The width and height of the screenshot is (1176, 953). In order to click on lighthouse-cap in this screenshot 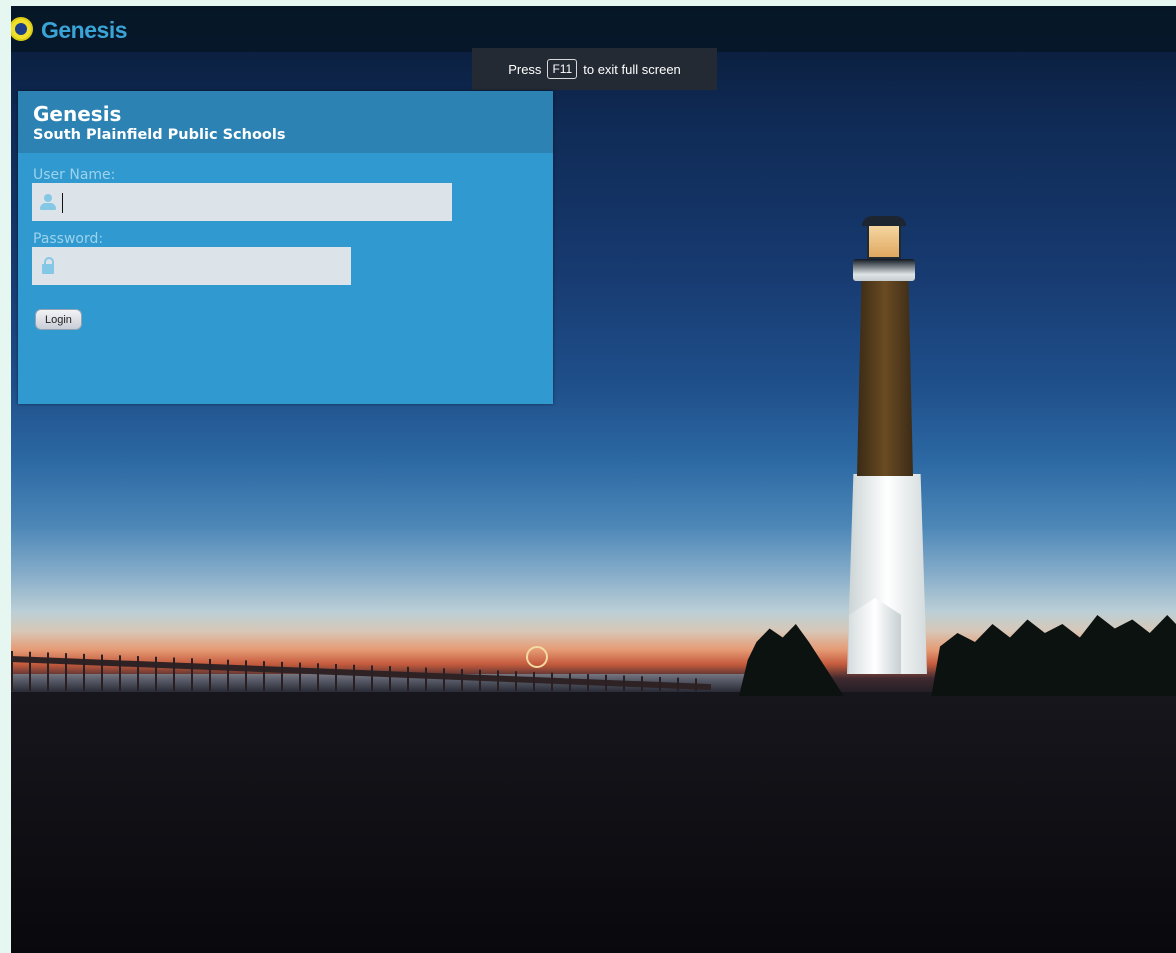, I will do `click(884, 221)`.